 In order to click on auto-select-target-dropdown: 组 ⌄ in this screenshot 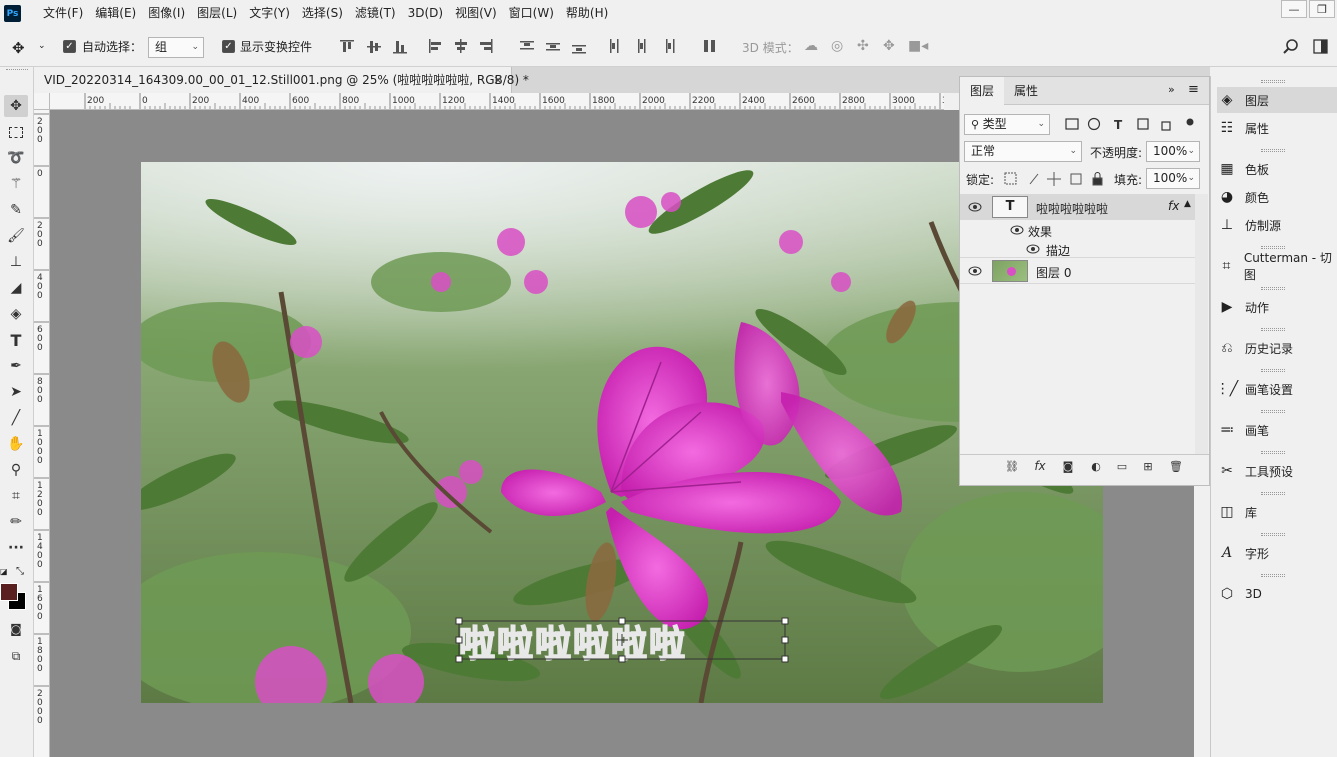, I will do `click(176, 47)`.